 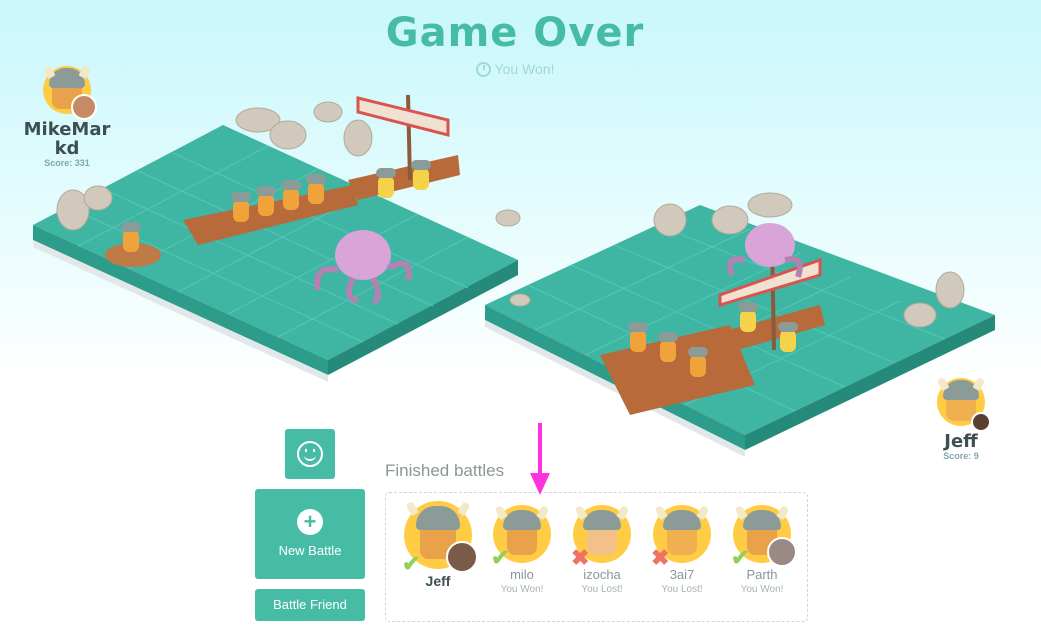 I want to click on plus-icon: +, so click(x=310, y=522).